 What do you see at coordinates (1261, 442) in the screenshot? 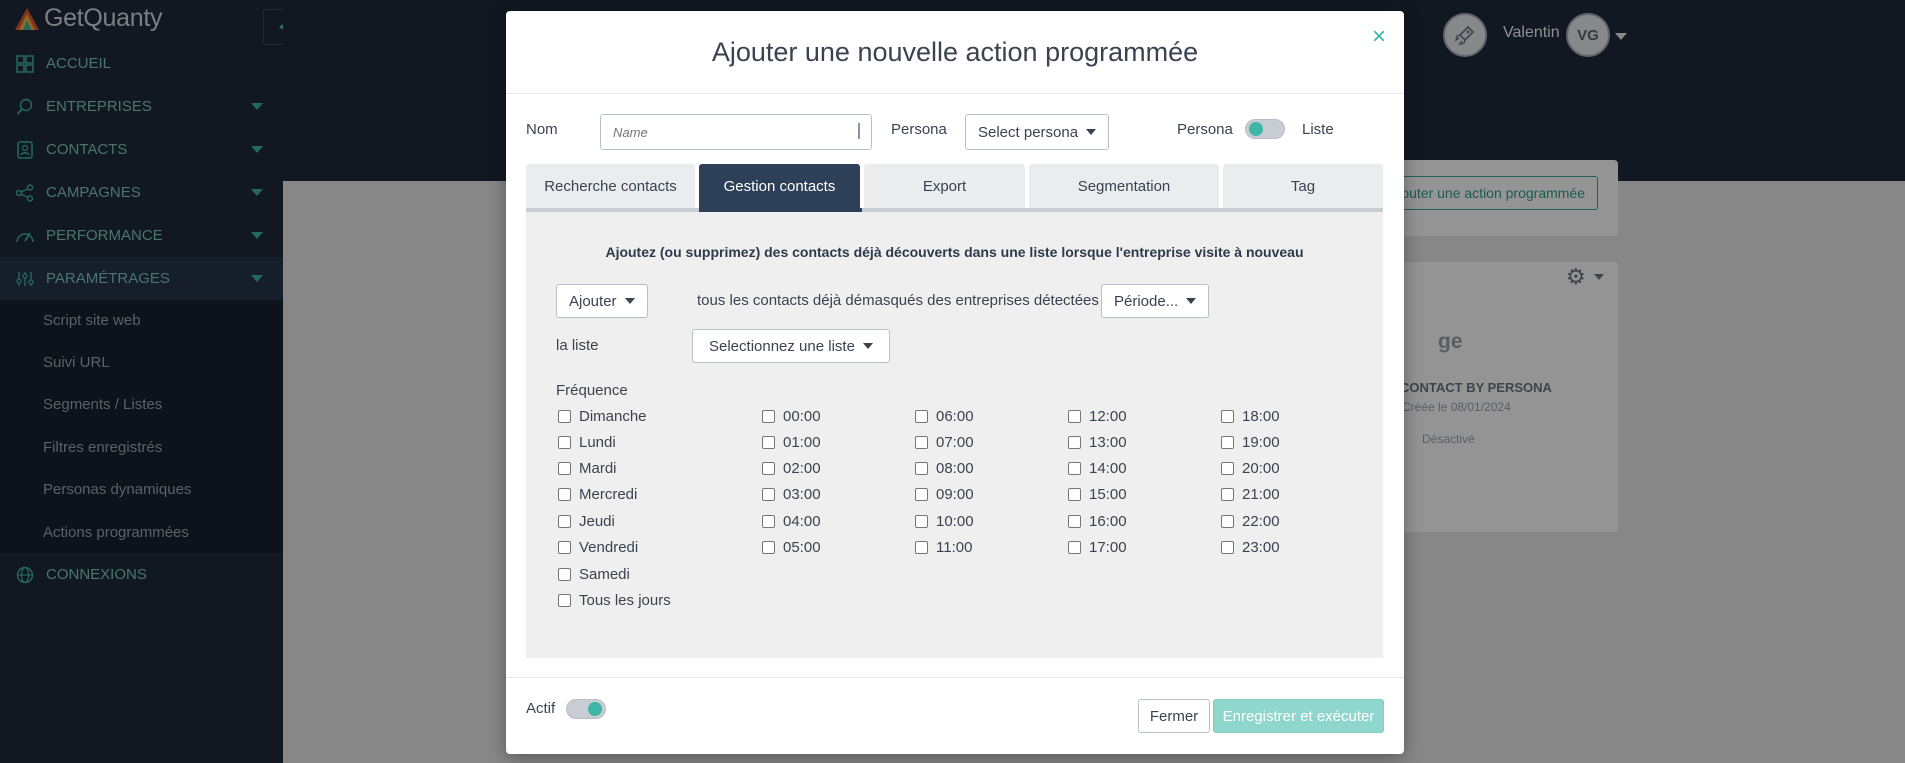
I see `hour-label: 19:00` at bounding box center [1261, 442].